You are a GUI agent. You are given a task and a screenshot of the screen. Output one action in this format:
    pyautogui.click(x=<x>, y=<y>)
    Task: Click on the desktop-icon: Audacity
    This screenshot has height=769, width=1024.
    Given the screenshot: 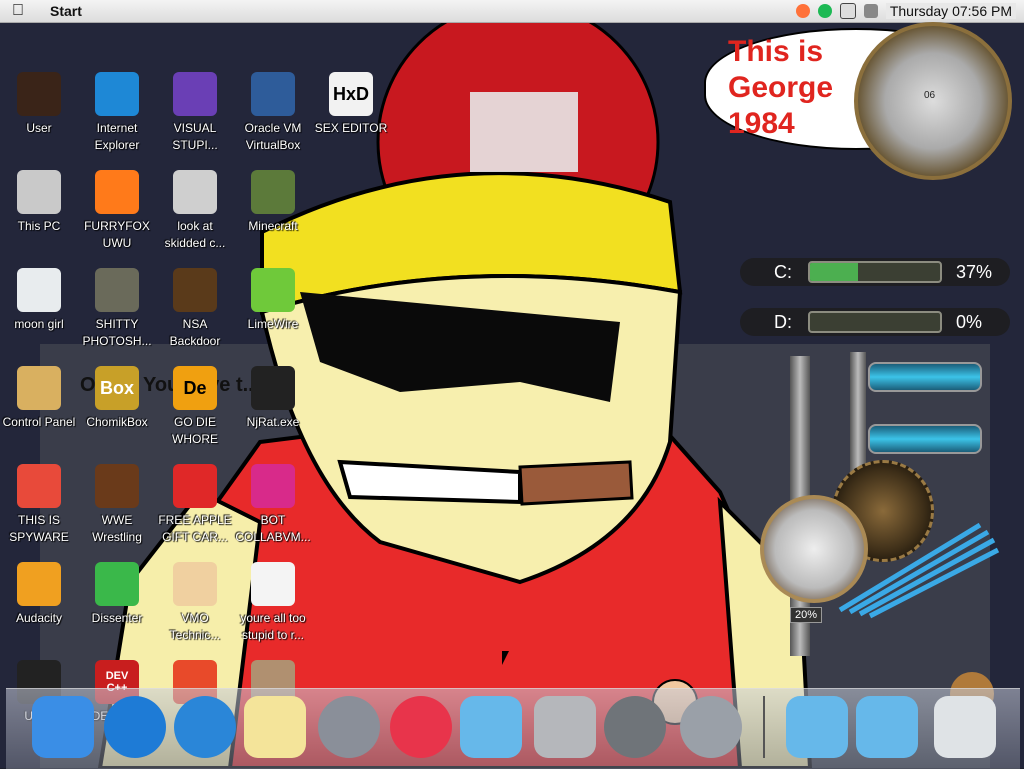 What is the action you would take?
    pyautogui.click(x=39, y=594)
    